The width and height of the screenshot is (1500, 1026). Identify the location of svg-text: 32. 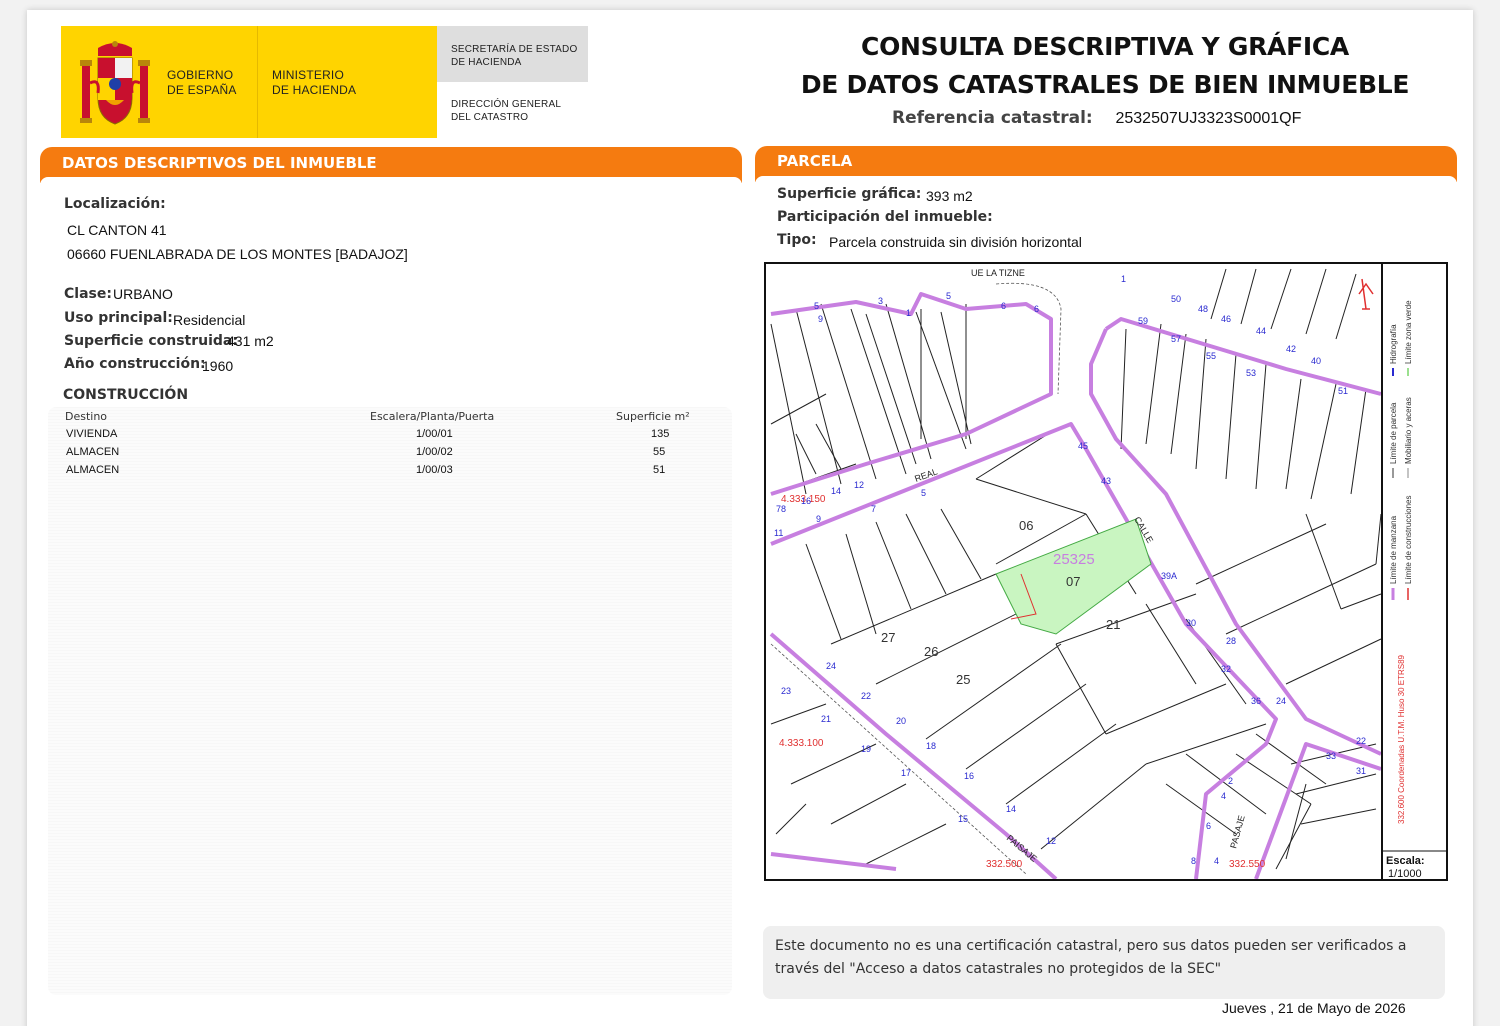
(1226, 669).